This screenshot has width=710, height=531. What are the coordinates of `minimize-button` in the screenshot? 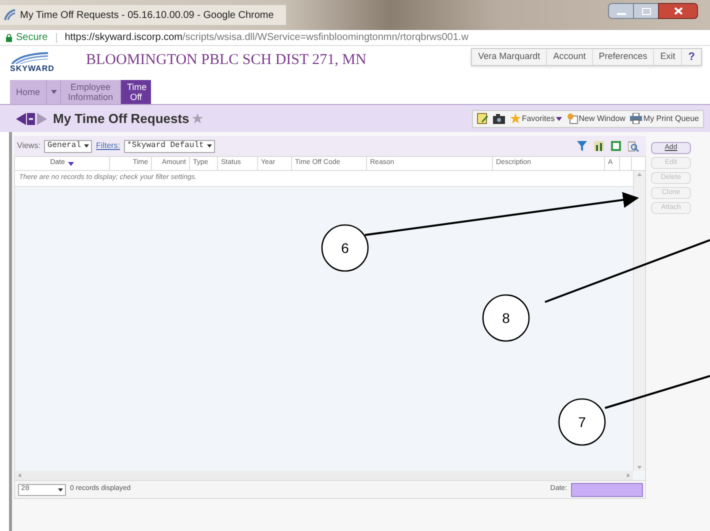 It's located at (621, 11).